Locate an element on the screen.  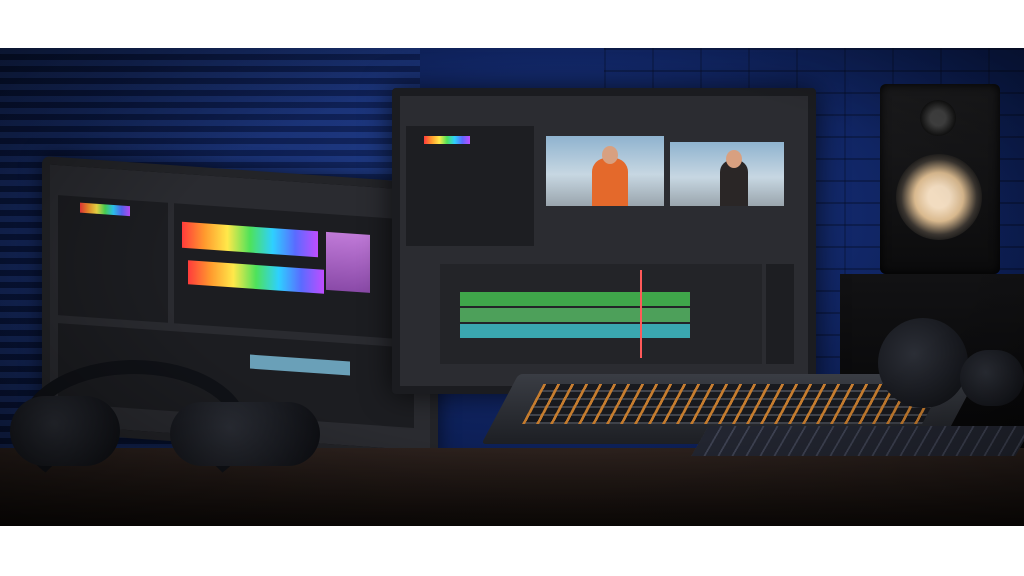
headphones-cup-right is located at coordinates (245, 434).